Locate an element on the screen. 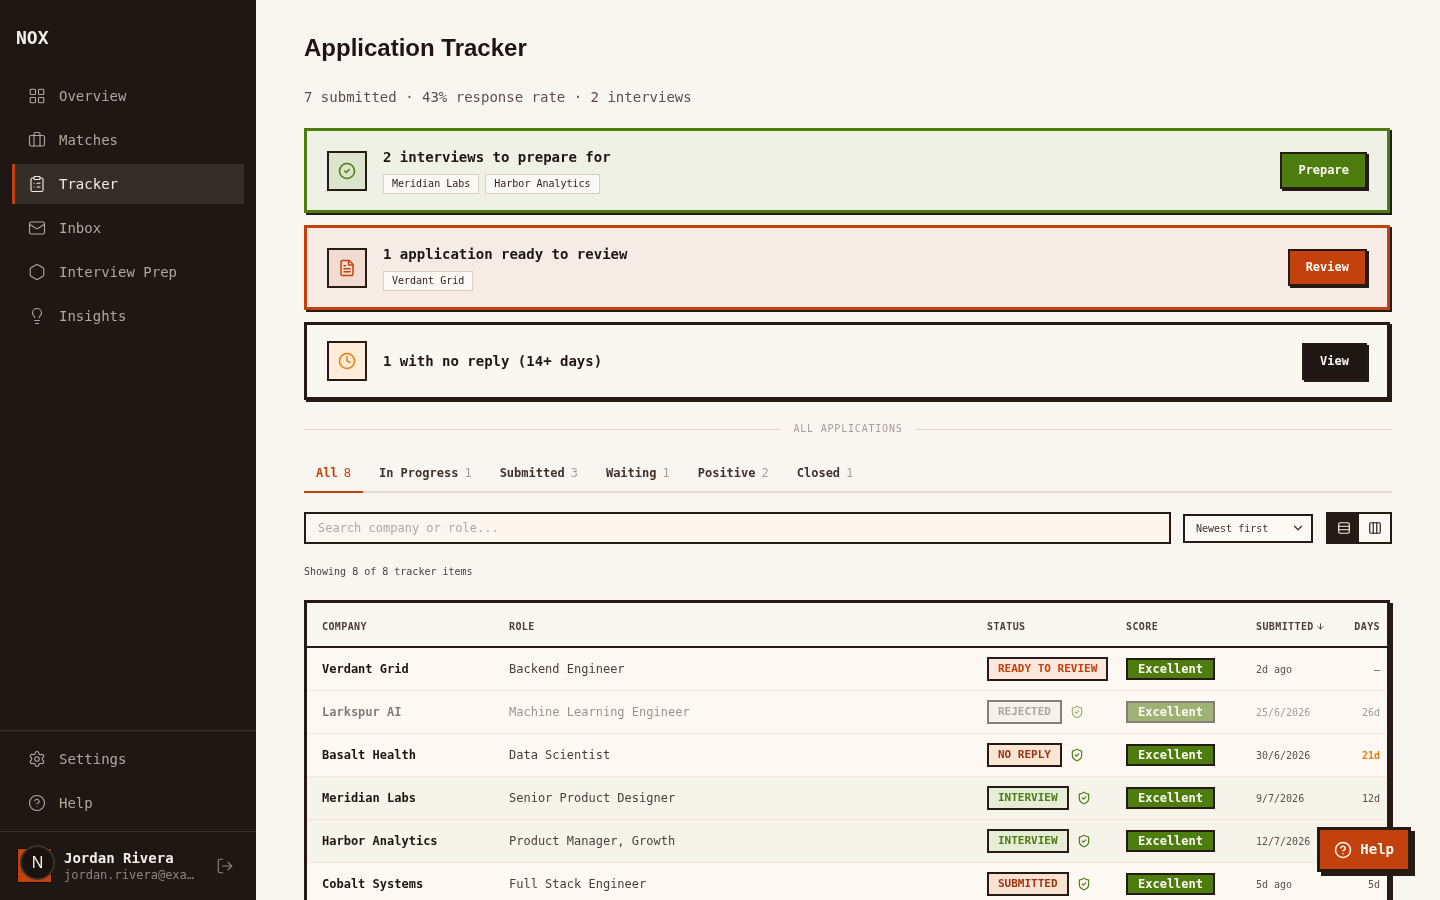 This screenshot has height=900, width=1440. alert-title: 1 application ready to review is located at coordinates (505, 254).